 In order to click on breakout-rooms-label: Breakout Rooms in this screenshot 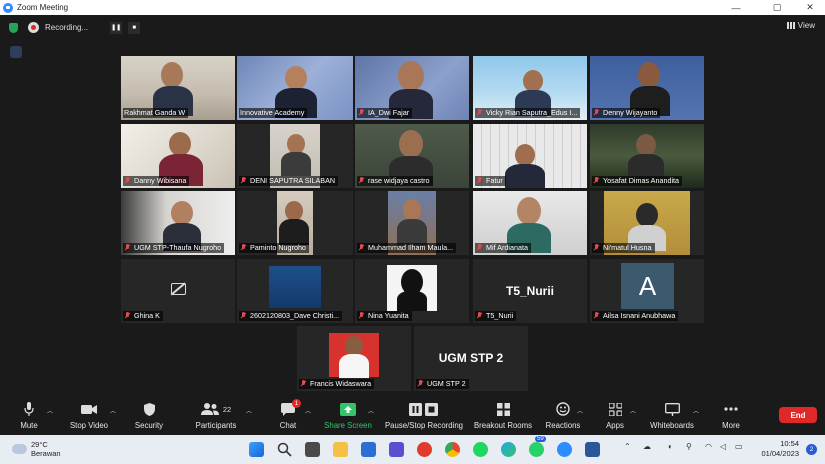, I will do `click(503, 425)`.